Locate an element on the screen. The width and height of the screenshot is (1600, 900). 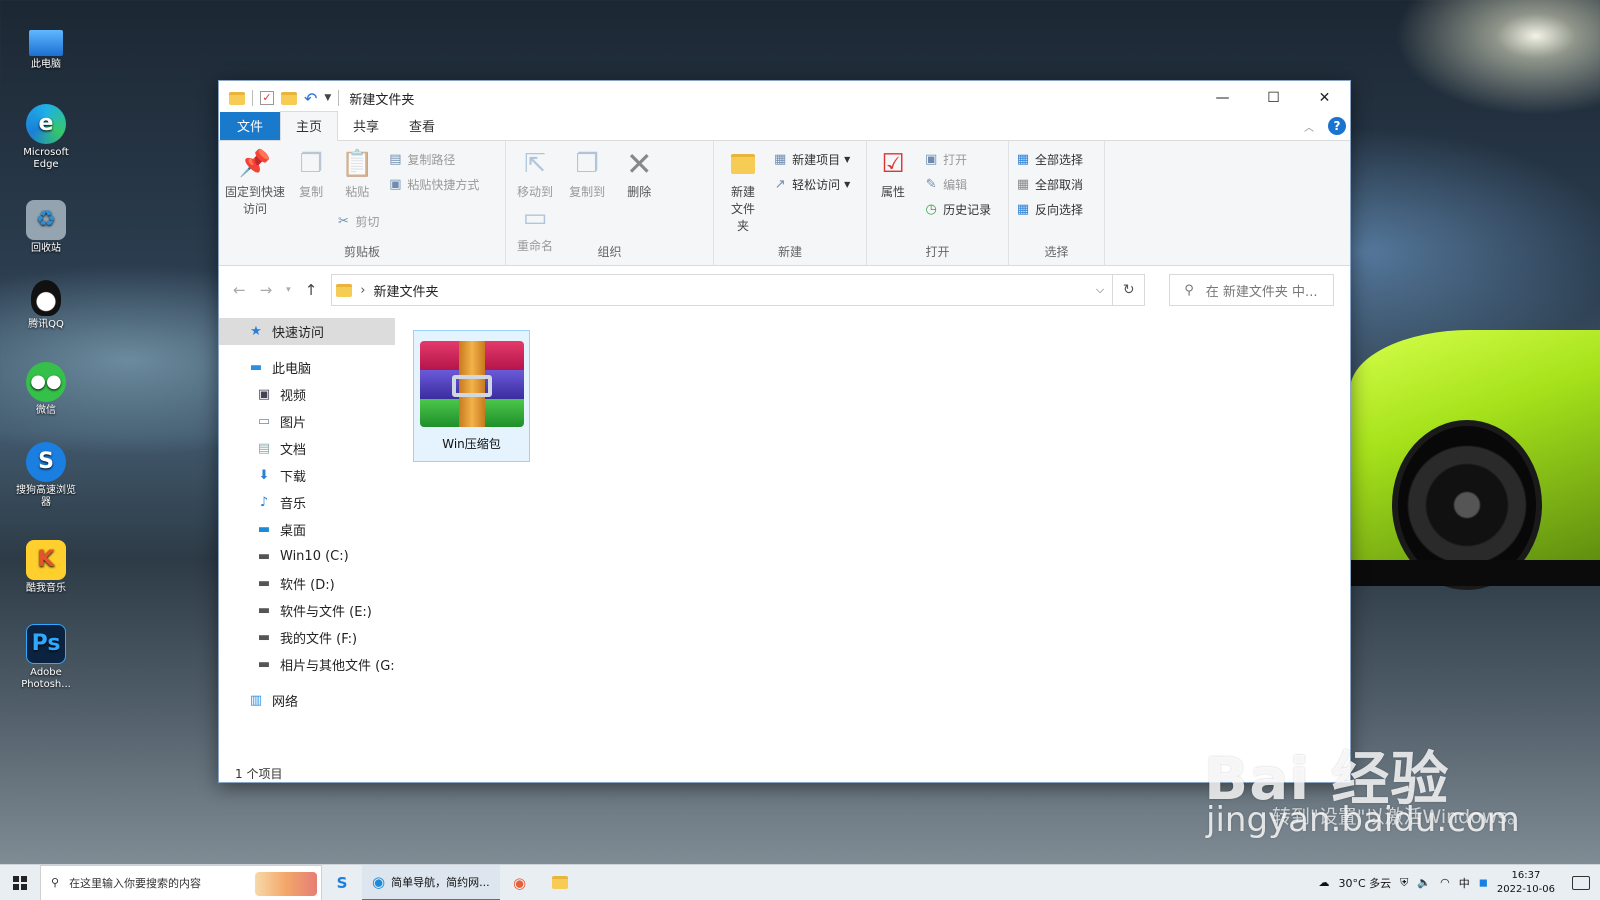
ime-icon: 中 is located at coordinates (1464, 883).